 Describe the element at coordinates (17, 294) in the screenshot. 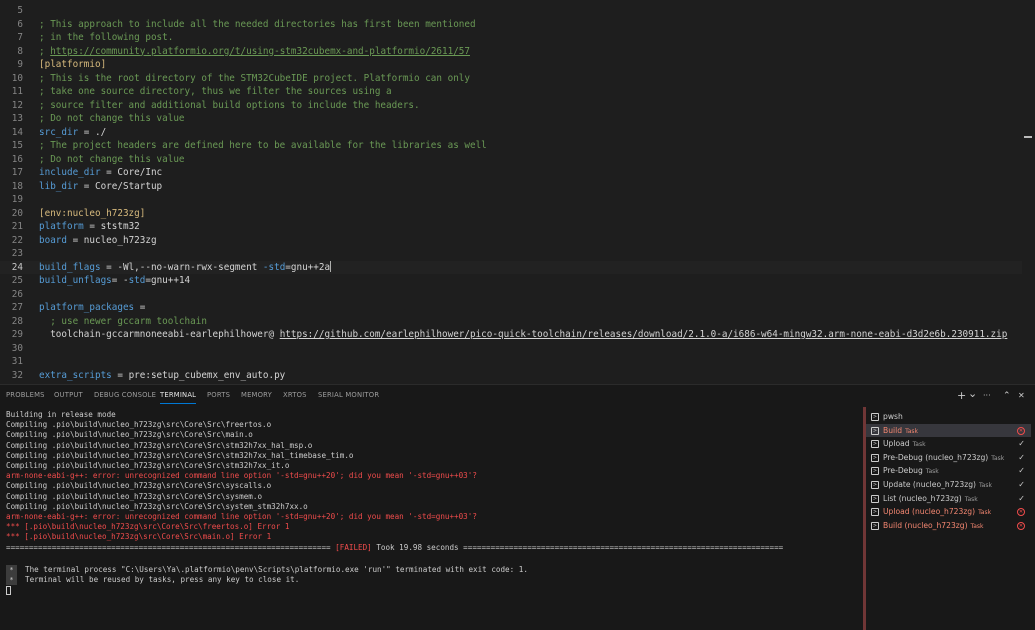

I see `line-number: 26` at that location.